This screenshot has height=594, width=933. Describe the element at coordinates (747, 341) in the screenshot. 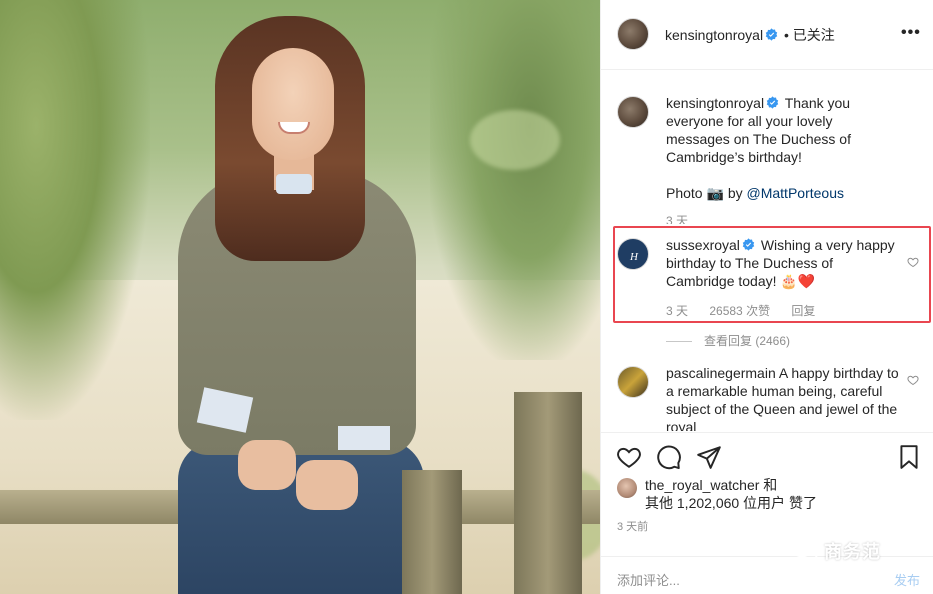

I see `view-replies-label: 查看回复 (2466)` at that location.